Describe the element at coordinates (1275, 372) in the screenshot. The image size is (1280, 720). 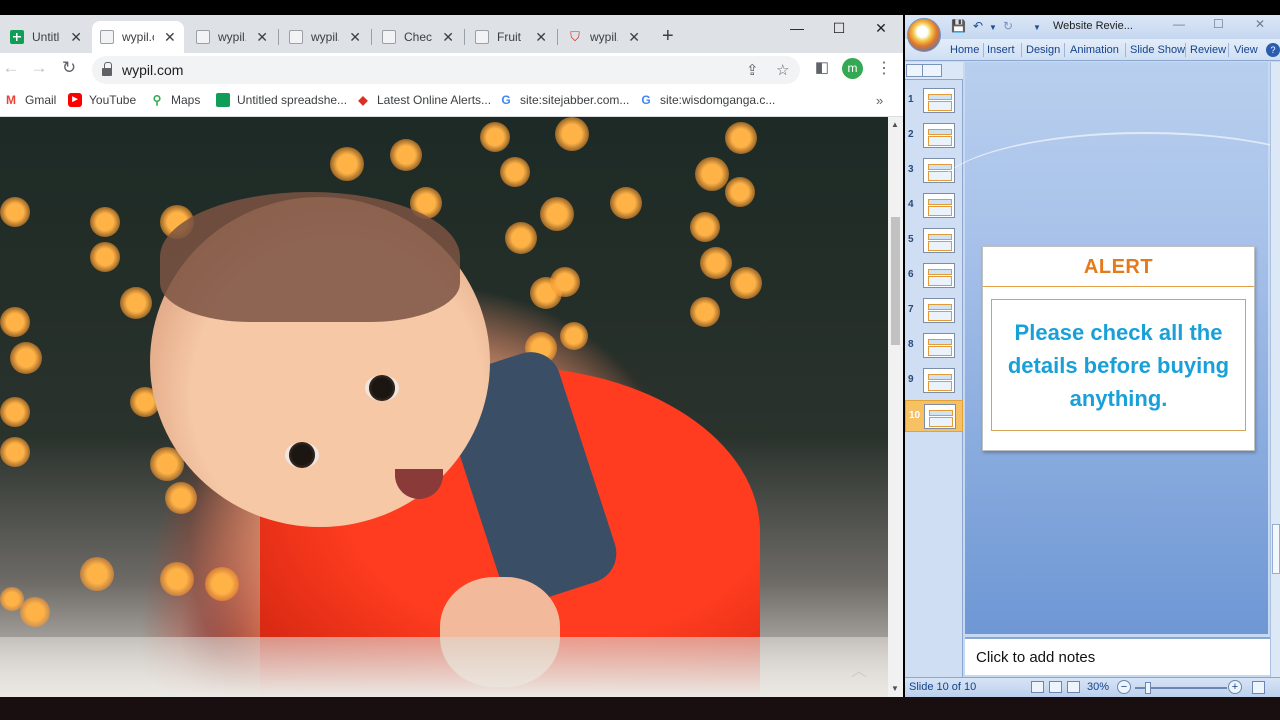
I see `slide-scrollbar` at that location.